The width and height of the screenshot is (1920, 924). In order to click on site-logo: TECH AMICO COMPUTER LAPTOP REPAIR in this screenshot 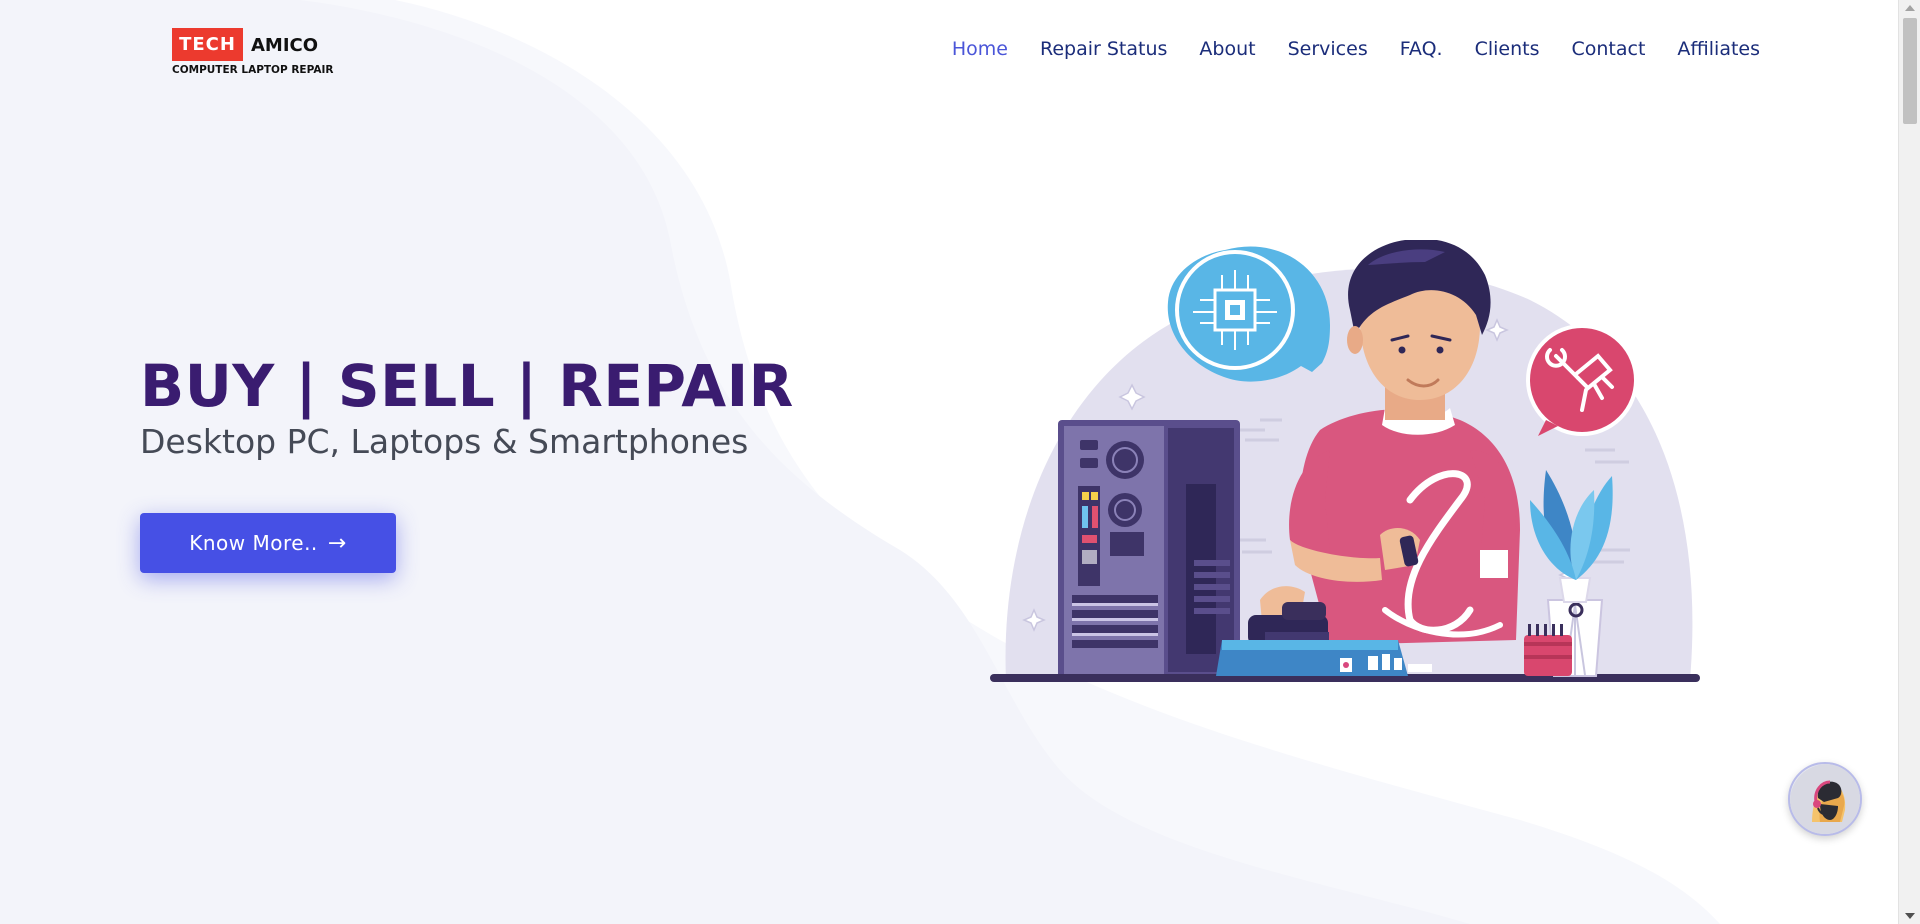, I will do `click(253, 53)`.